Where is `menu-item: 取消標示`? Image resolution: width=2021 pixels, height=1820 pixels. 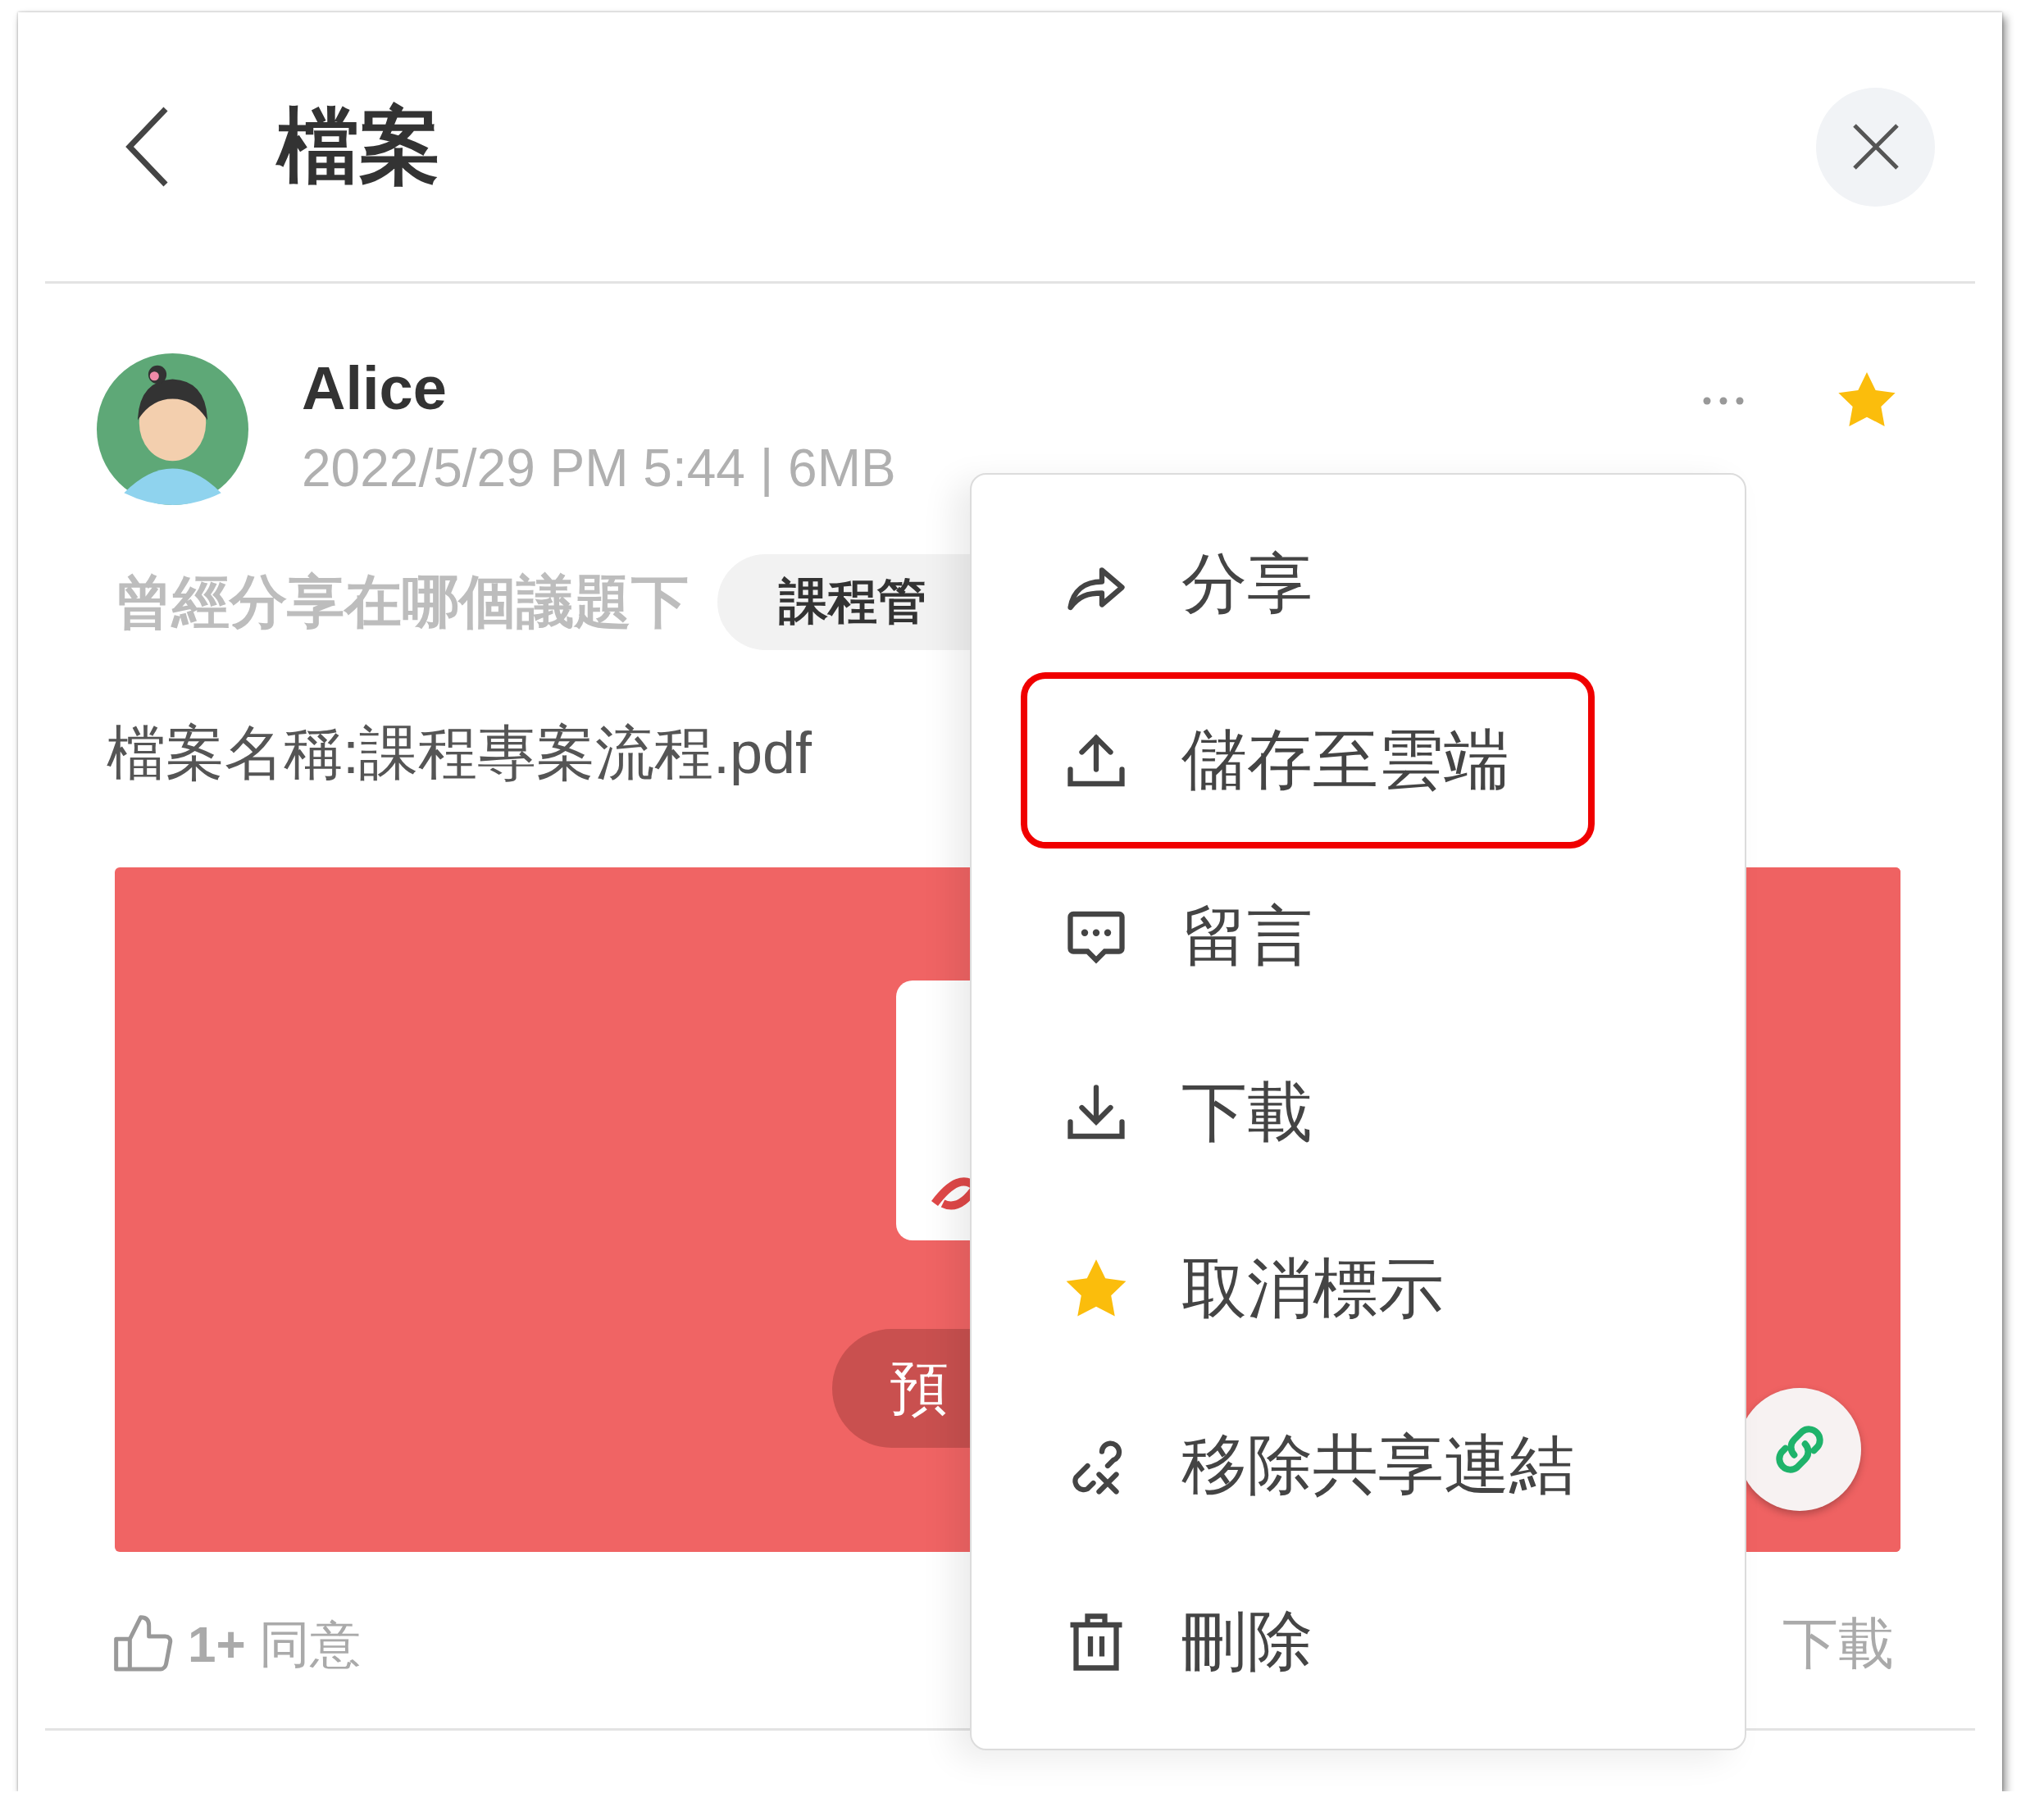 menu-item: 取消標示 is located at coordinates (1308, 1289).